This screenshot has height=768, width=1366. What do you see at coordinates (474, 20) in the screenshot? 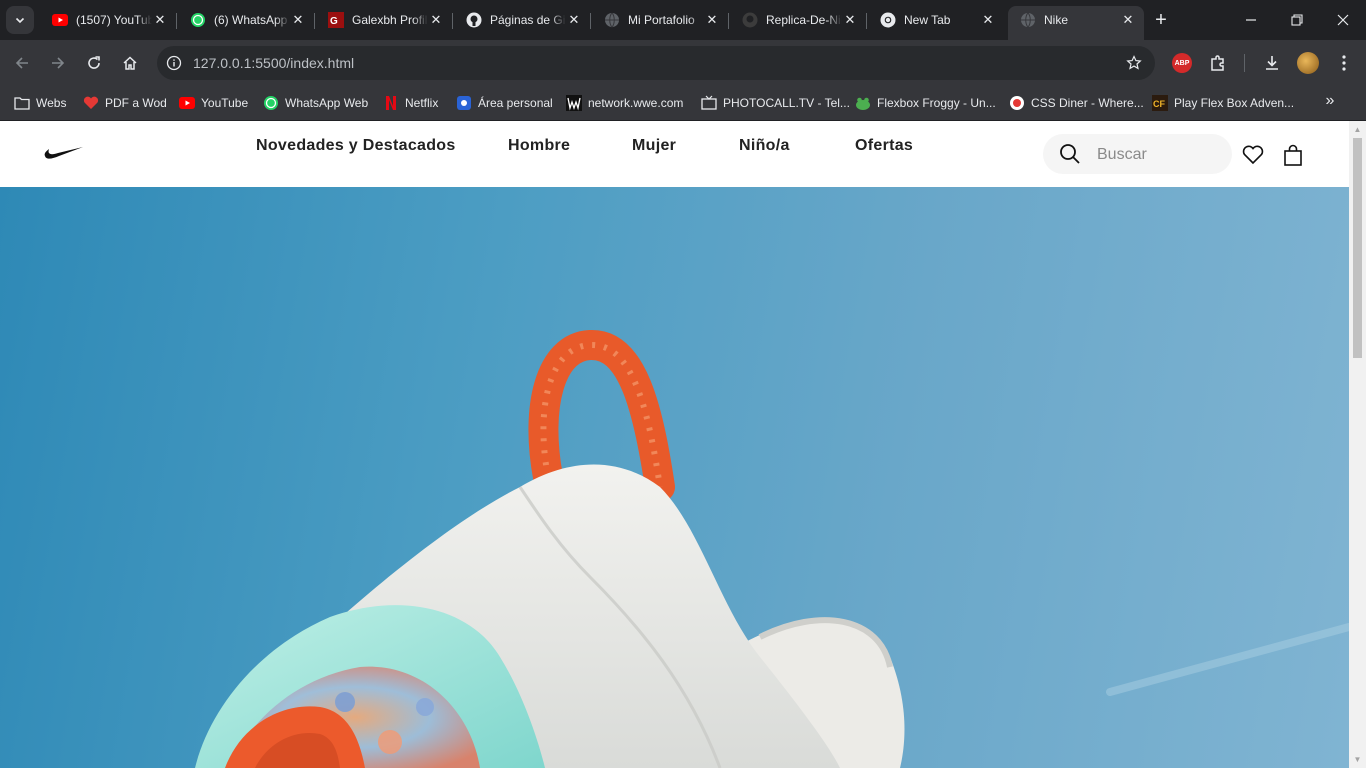
I see `github-icon` at bounding box center [474, 20].